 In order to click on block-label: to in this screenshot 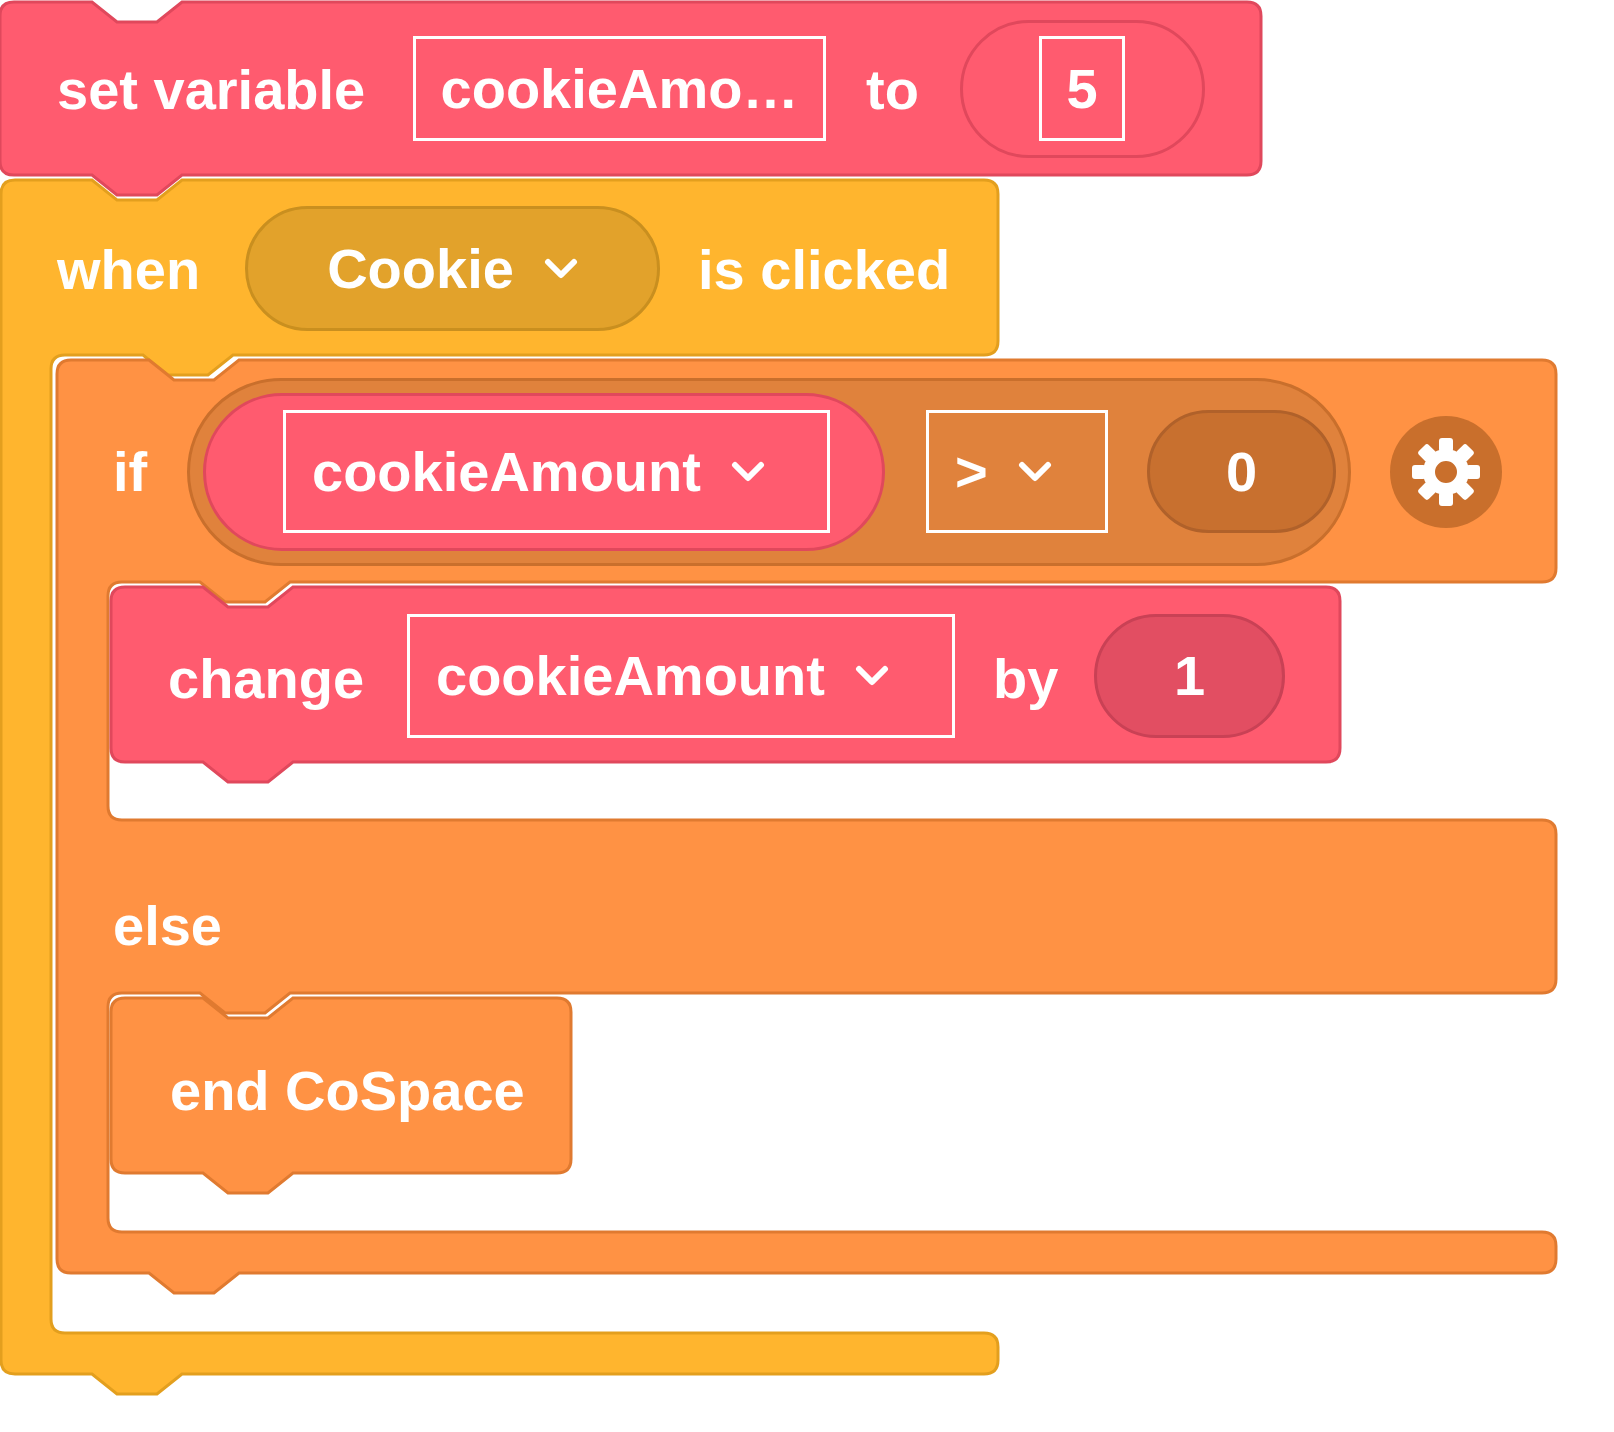, I will do `click(892, 90)`.